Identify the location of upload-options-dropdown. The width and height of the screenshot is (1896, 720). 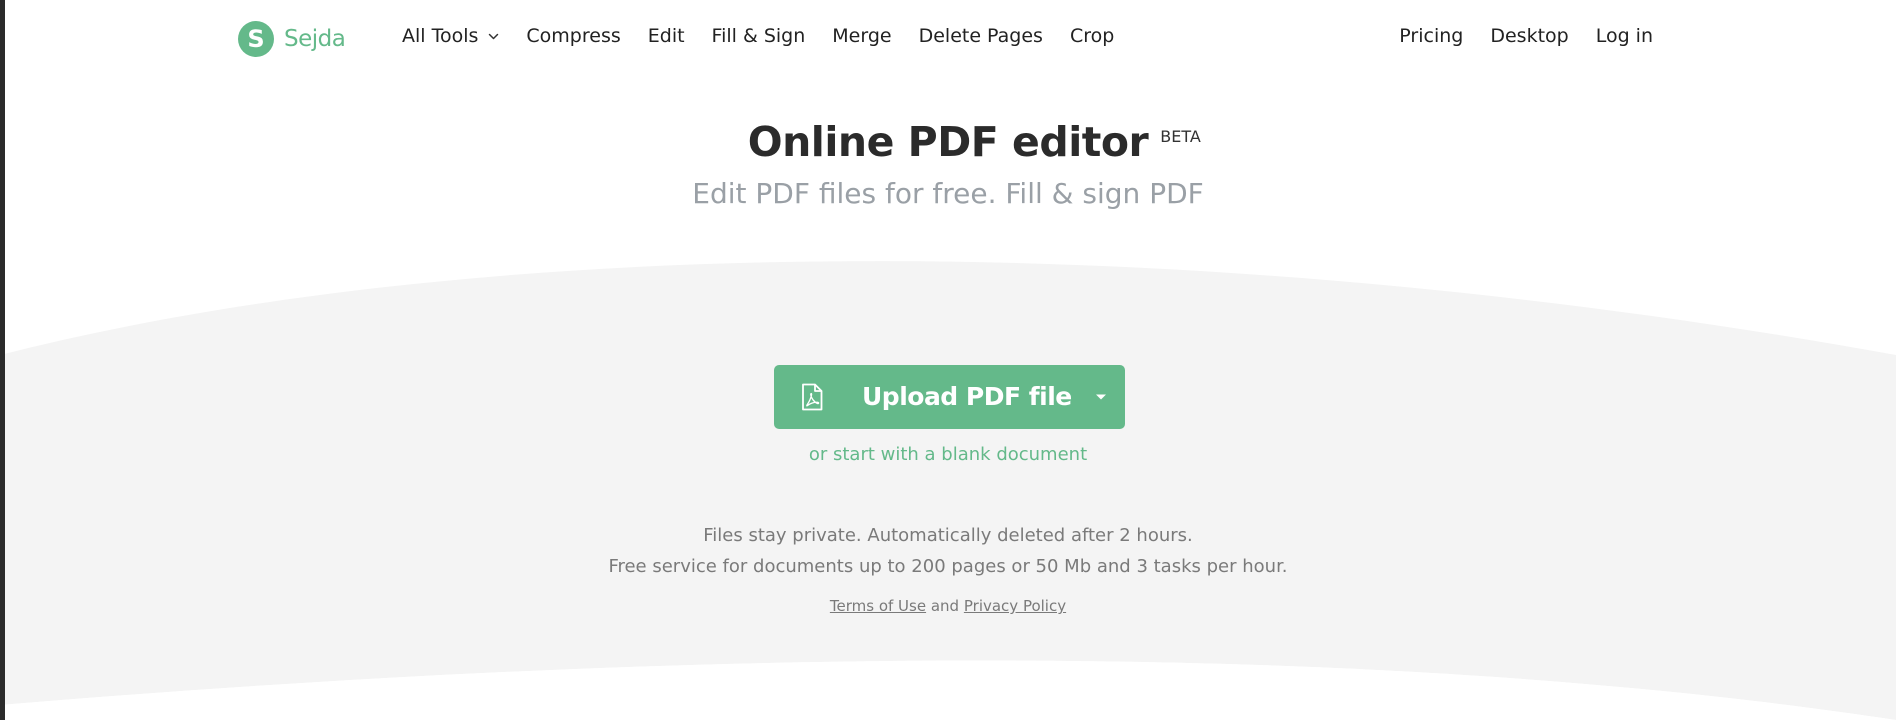
(1101, 397).